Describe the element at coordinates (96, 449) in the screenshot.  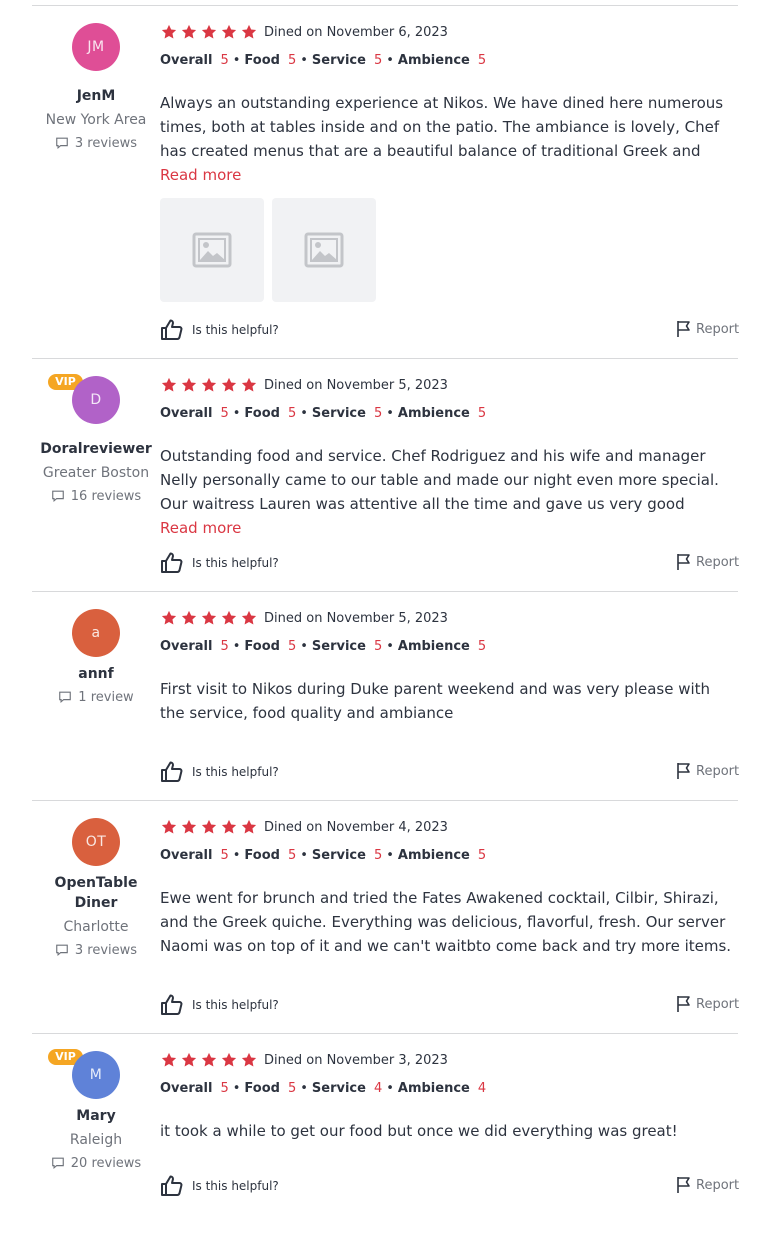
I see `reviewer-name: Doralreviewer` at that location.